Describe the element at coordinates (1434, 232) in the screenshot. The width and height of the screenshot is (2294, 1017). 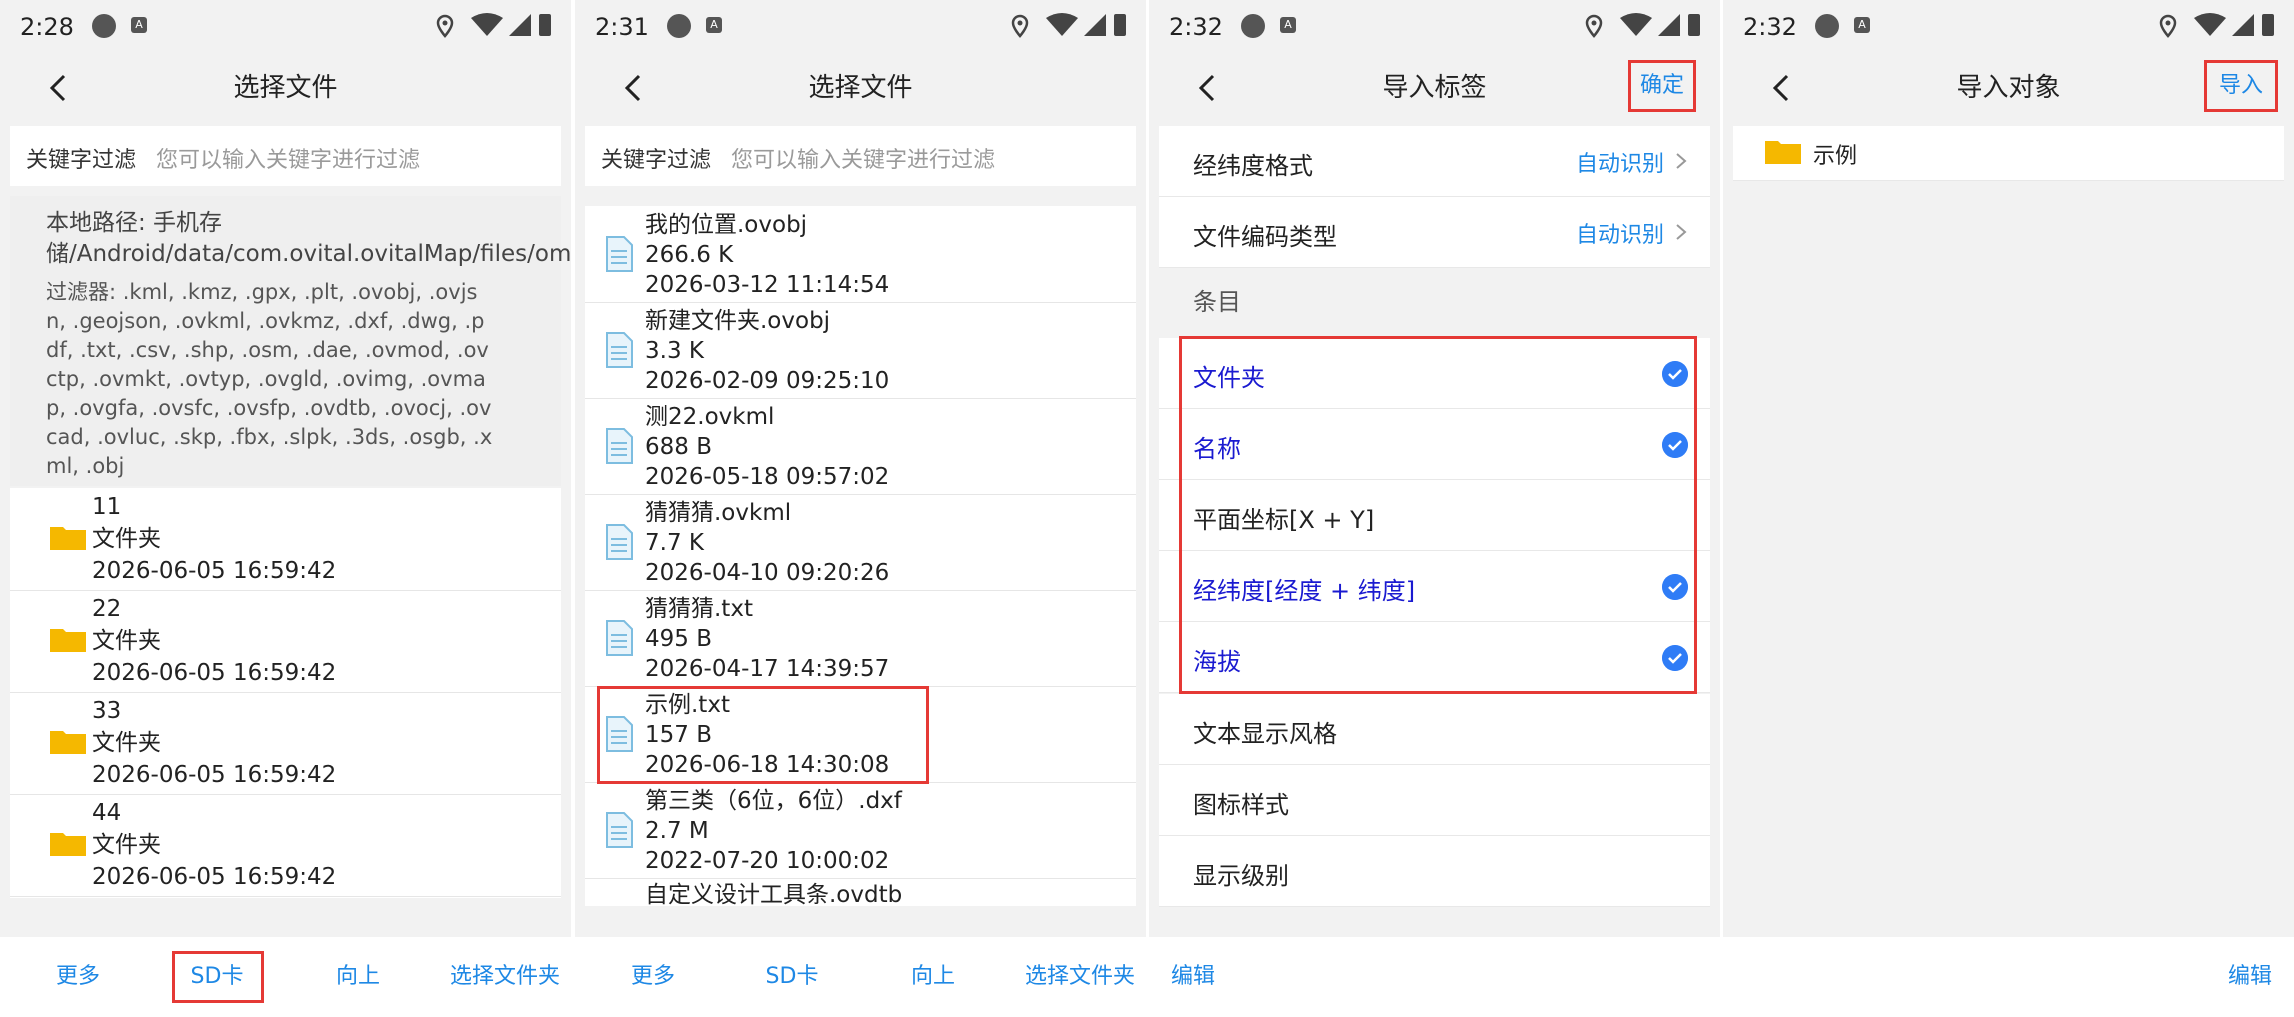
I see `encoding-row: 文件编码类型 自动识别` at that location.